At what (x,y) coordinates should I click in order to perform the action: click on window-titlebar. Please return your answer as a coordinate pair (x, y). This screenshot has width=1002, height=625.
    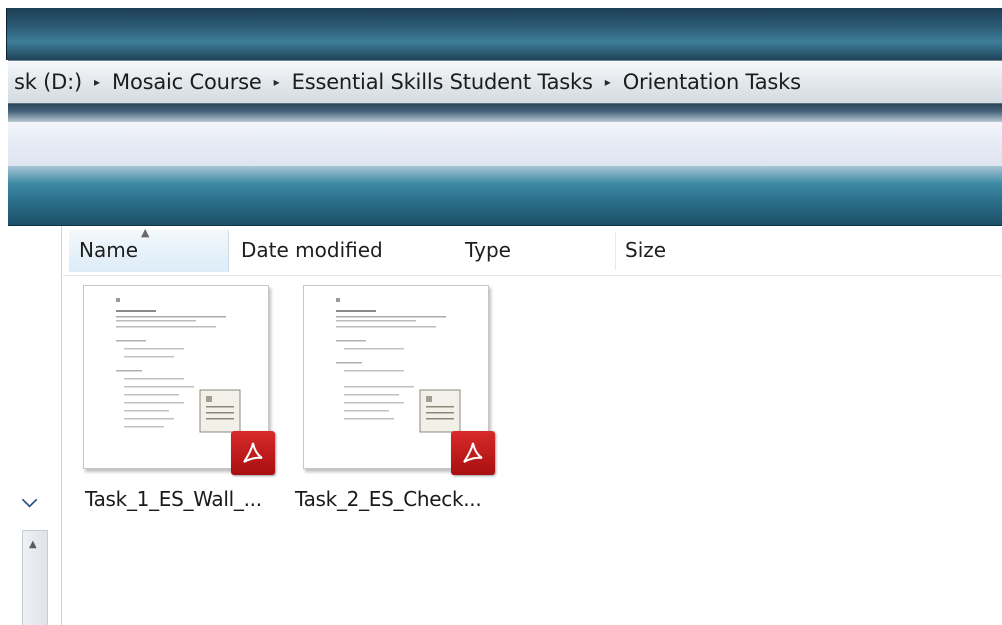
    Looking at the image, I should click on (504, 34).